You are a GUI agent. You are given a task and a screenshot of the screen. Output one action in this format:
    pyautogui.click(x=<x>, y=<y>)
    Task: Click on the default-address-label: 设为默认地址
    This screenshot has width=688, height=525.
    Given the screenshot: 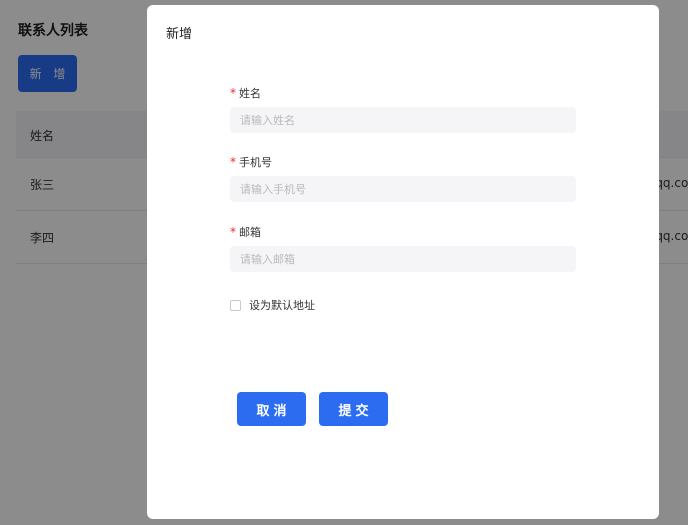 What is the action you would take?
    pyautogui.click(x=282, y=305)
    